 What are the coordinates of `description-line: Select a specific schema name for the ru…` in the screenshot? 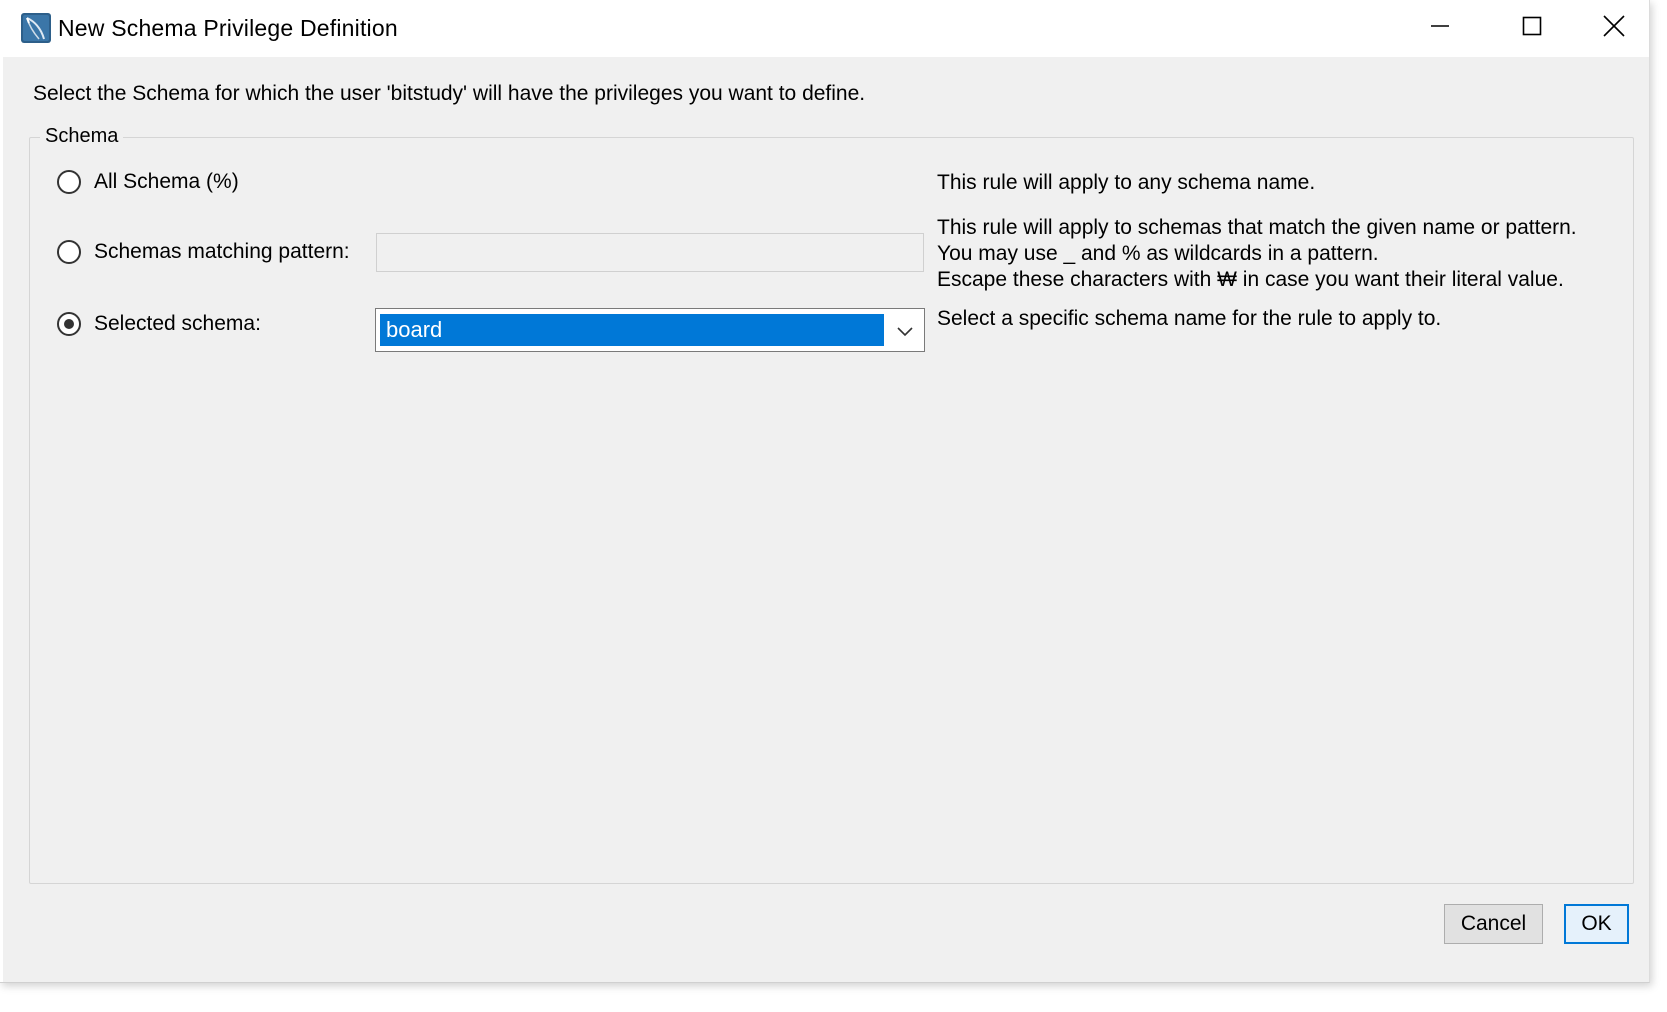 It's located at (1189, 318).